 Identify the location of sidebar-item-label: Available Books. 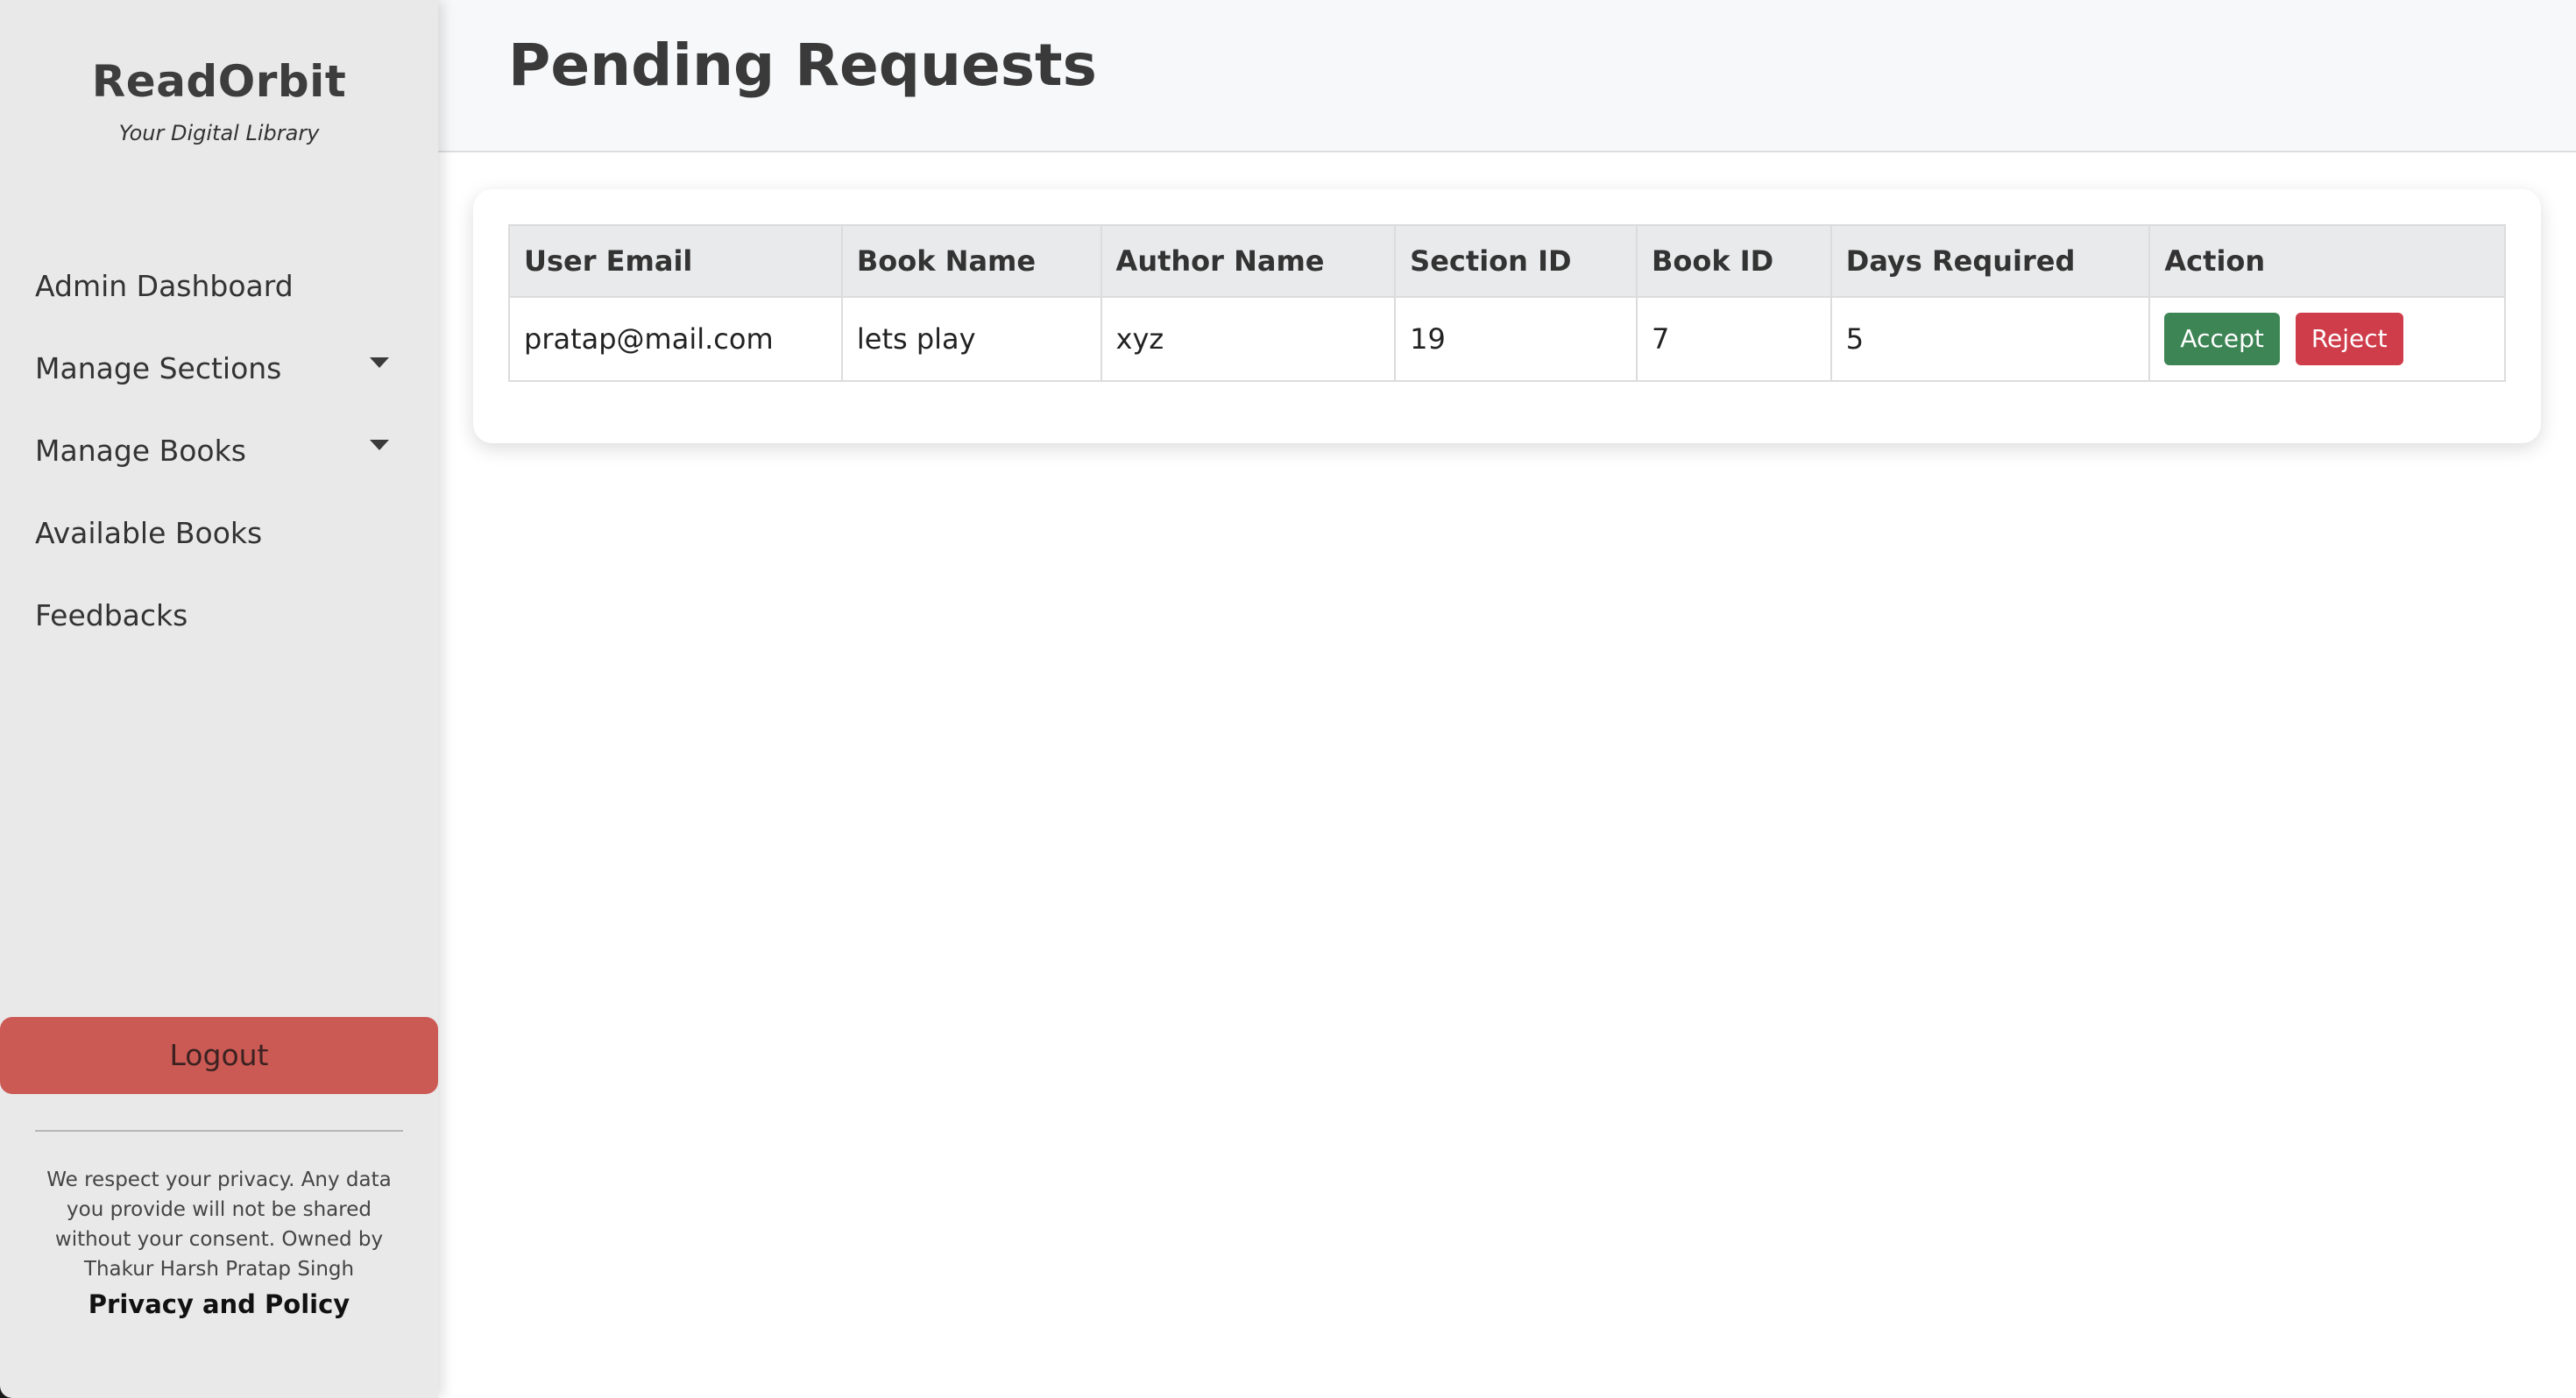
(149, 533).